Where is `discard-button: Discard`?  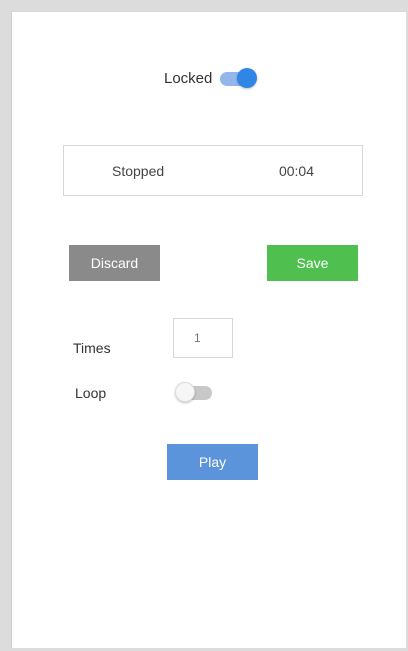
discard-button: Discard is located at coordinates (114, 263).